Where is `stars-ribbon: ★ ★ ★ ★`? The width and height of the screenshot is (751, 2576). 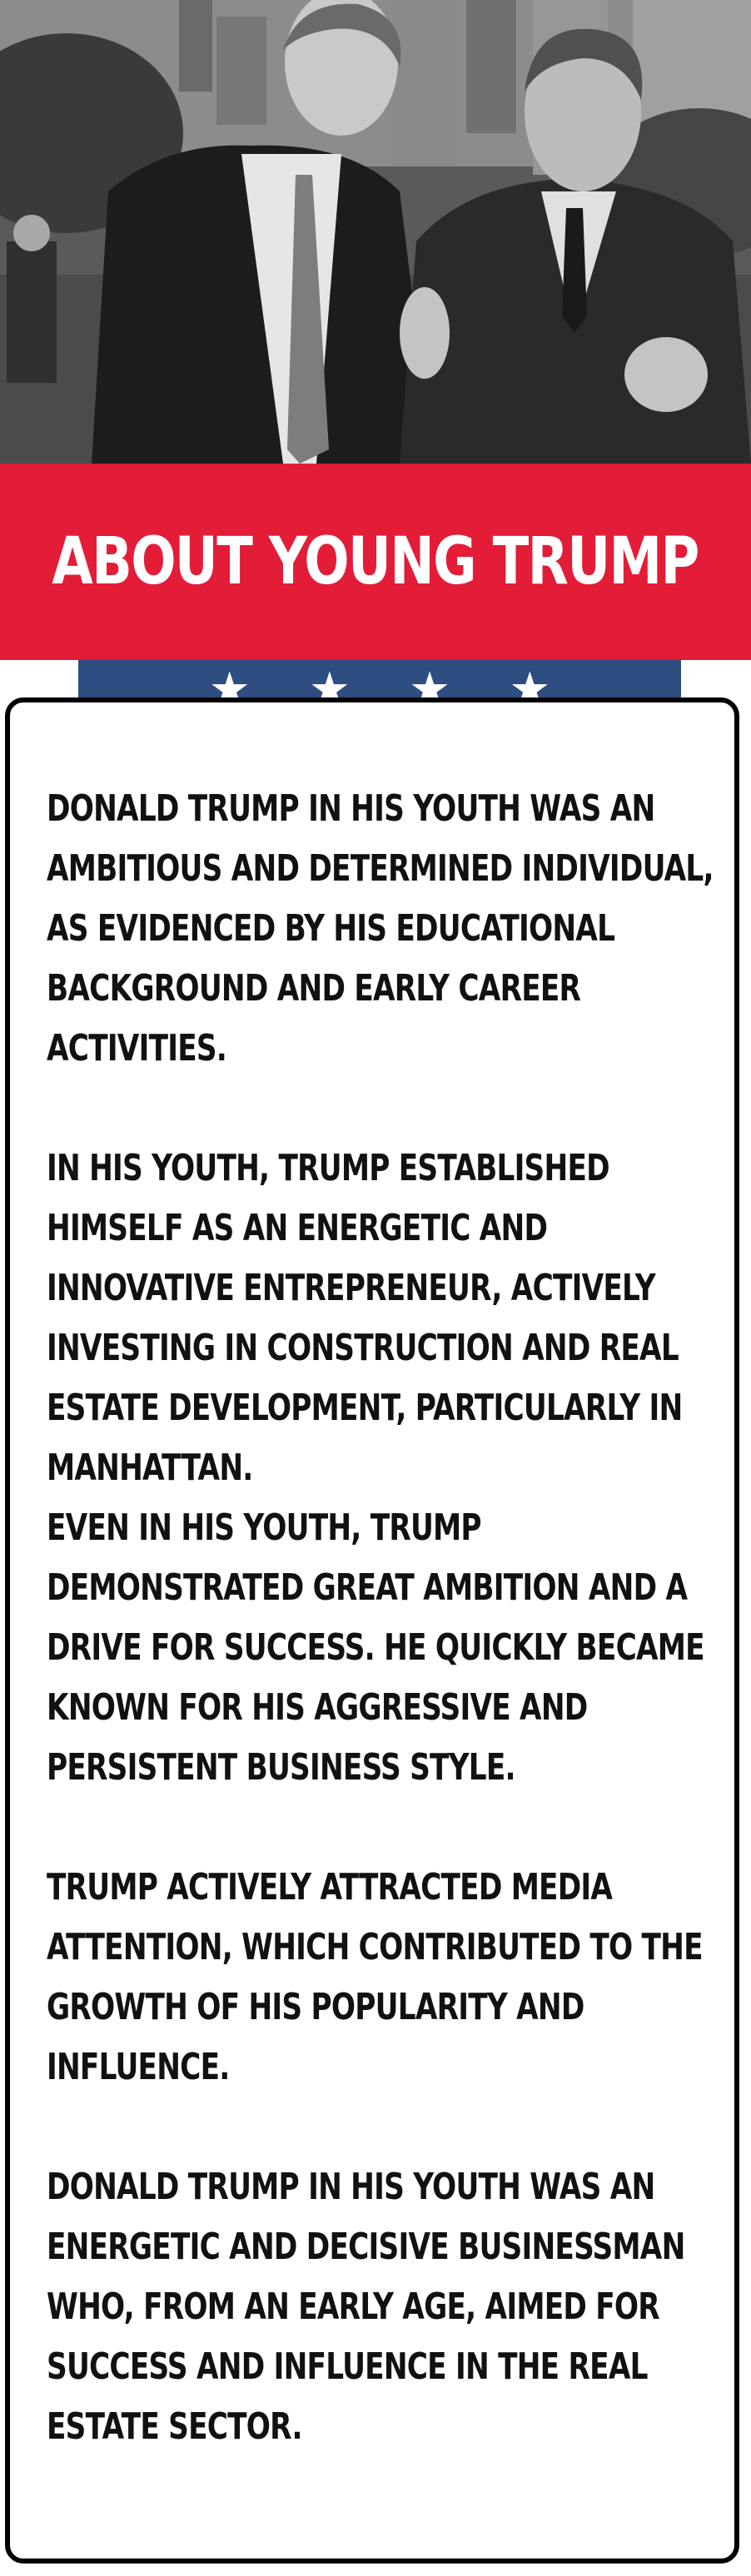
stars-ribbon: ★ ★ ★ ★ is located at coordinates (379, 680).